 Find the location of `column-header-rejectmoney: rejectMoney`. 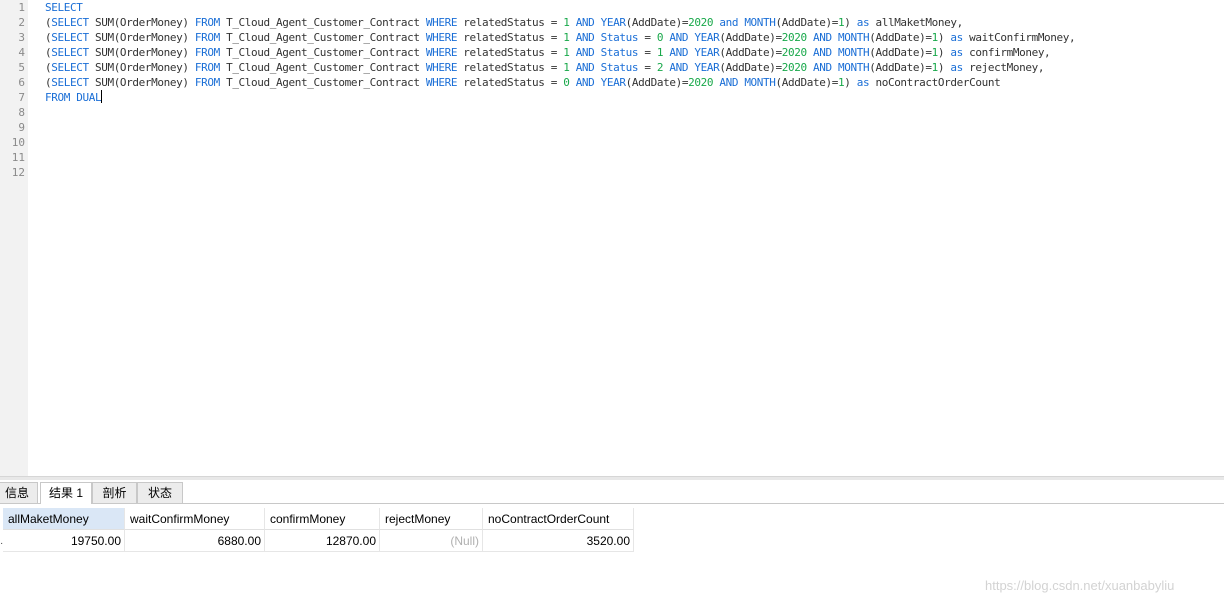

column-header-rejectmoney: rejectMoney is located at coordinates (431, 519).